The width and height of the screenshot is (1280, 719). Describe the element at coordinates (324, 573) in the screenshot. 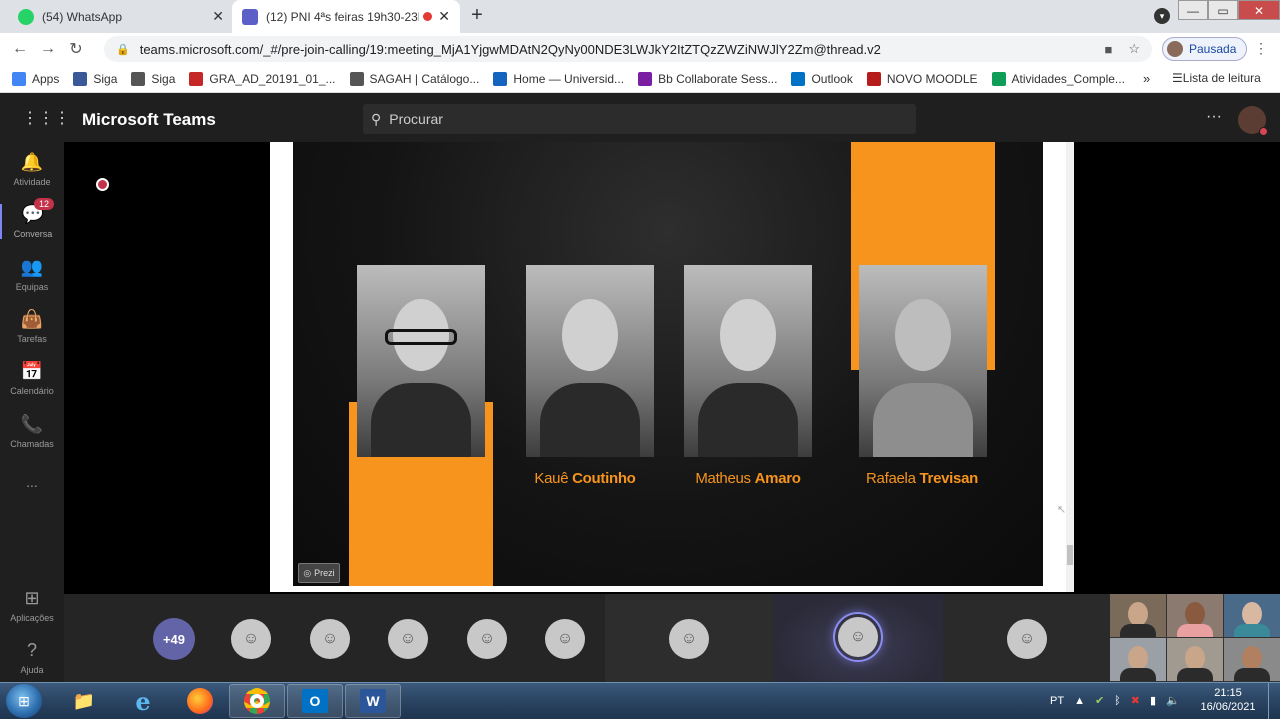

I see `prezi-label: Prezi` at that location.